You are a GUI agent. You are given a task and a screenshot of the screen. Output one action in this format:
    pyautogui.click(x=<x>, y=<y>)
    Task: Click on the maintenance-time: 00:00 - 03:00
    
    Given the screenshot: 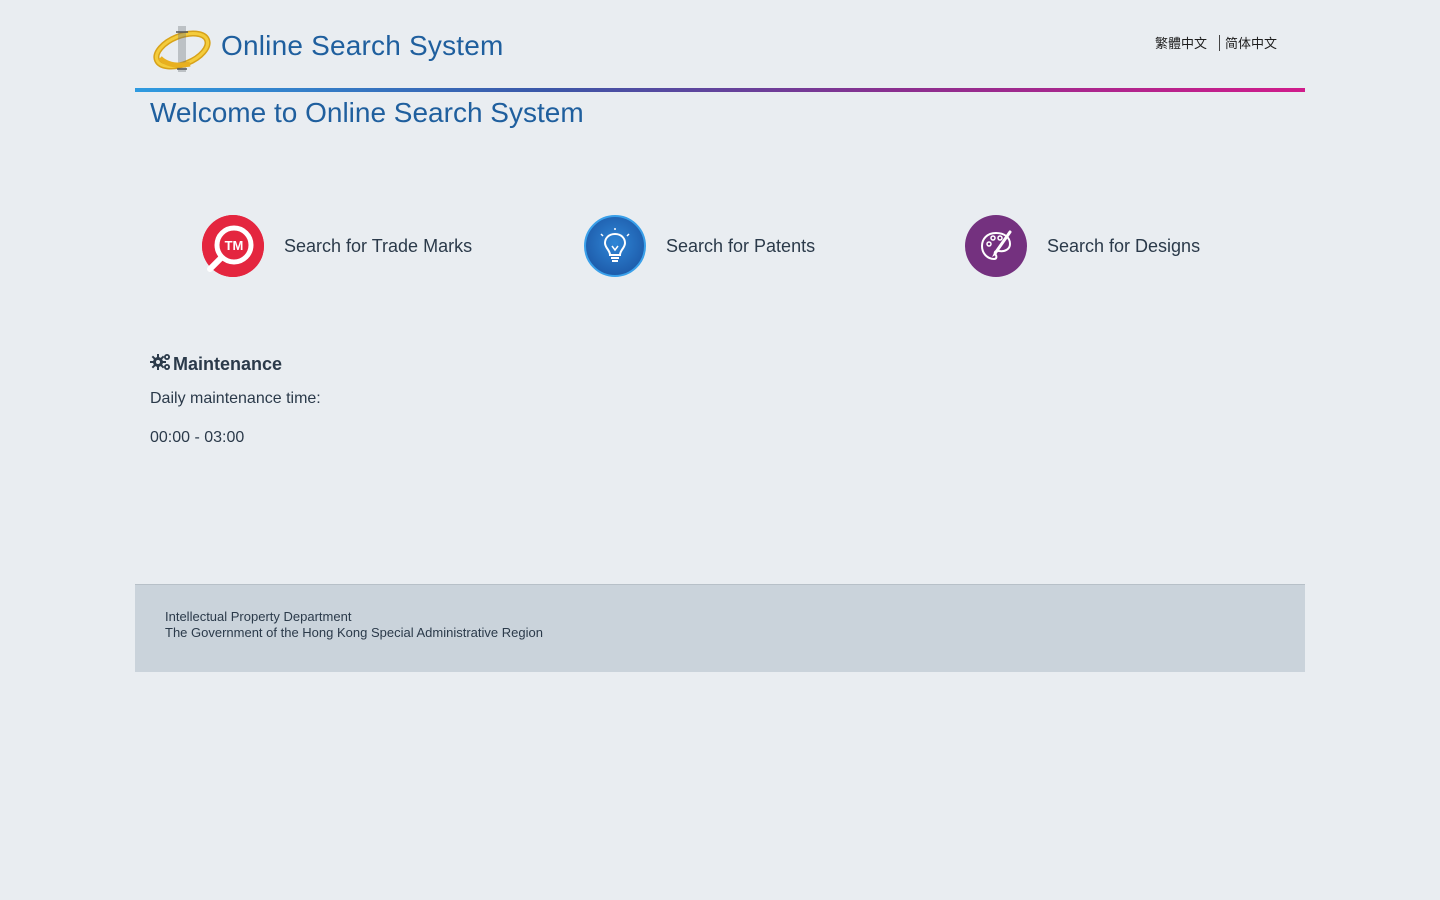 What is the action you would take?
    pyautogui.click(x=197, y=437)
    